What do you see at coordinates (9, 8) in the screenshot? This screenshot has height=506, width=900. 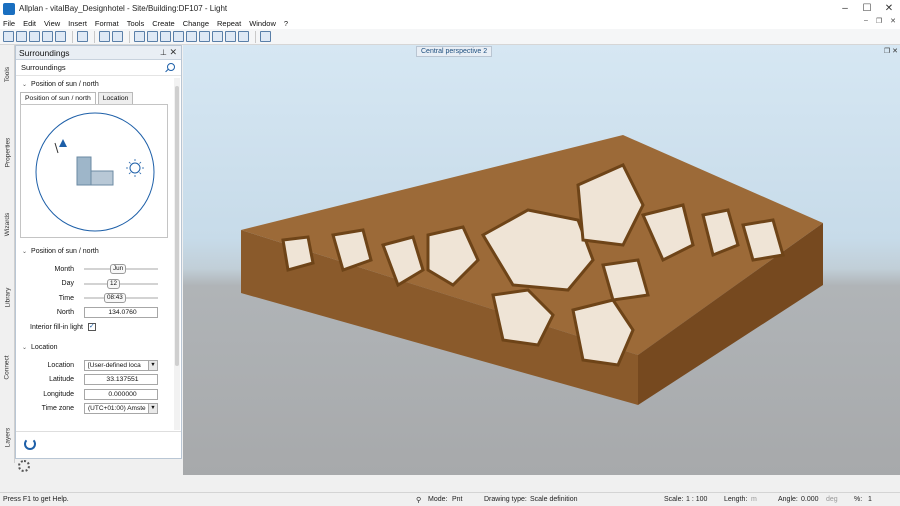 I see `allplan-logo-icon` at bounding box center [9, 8].